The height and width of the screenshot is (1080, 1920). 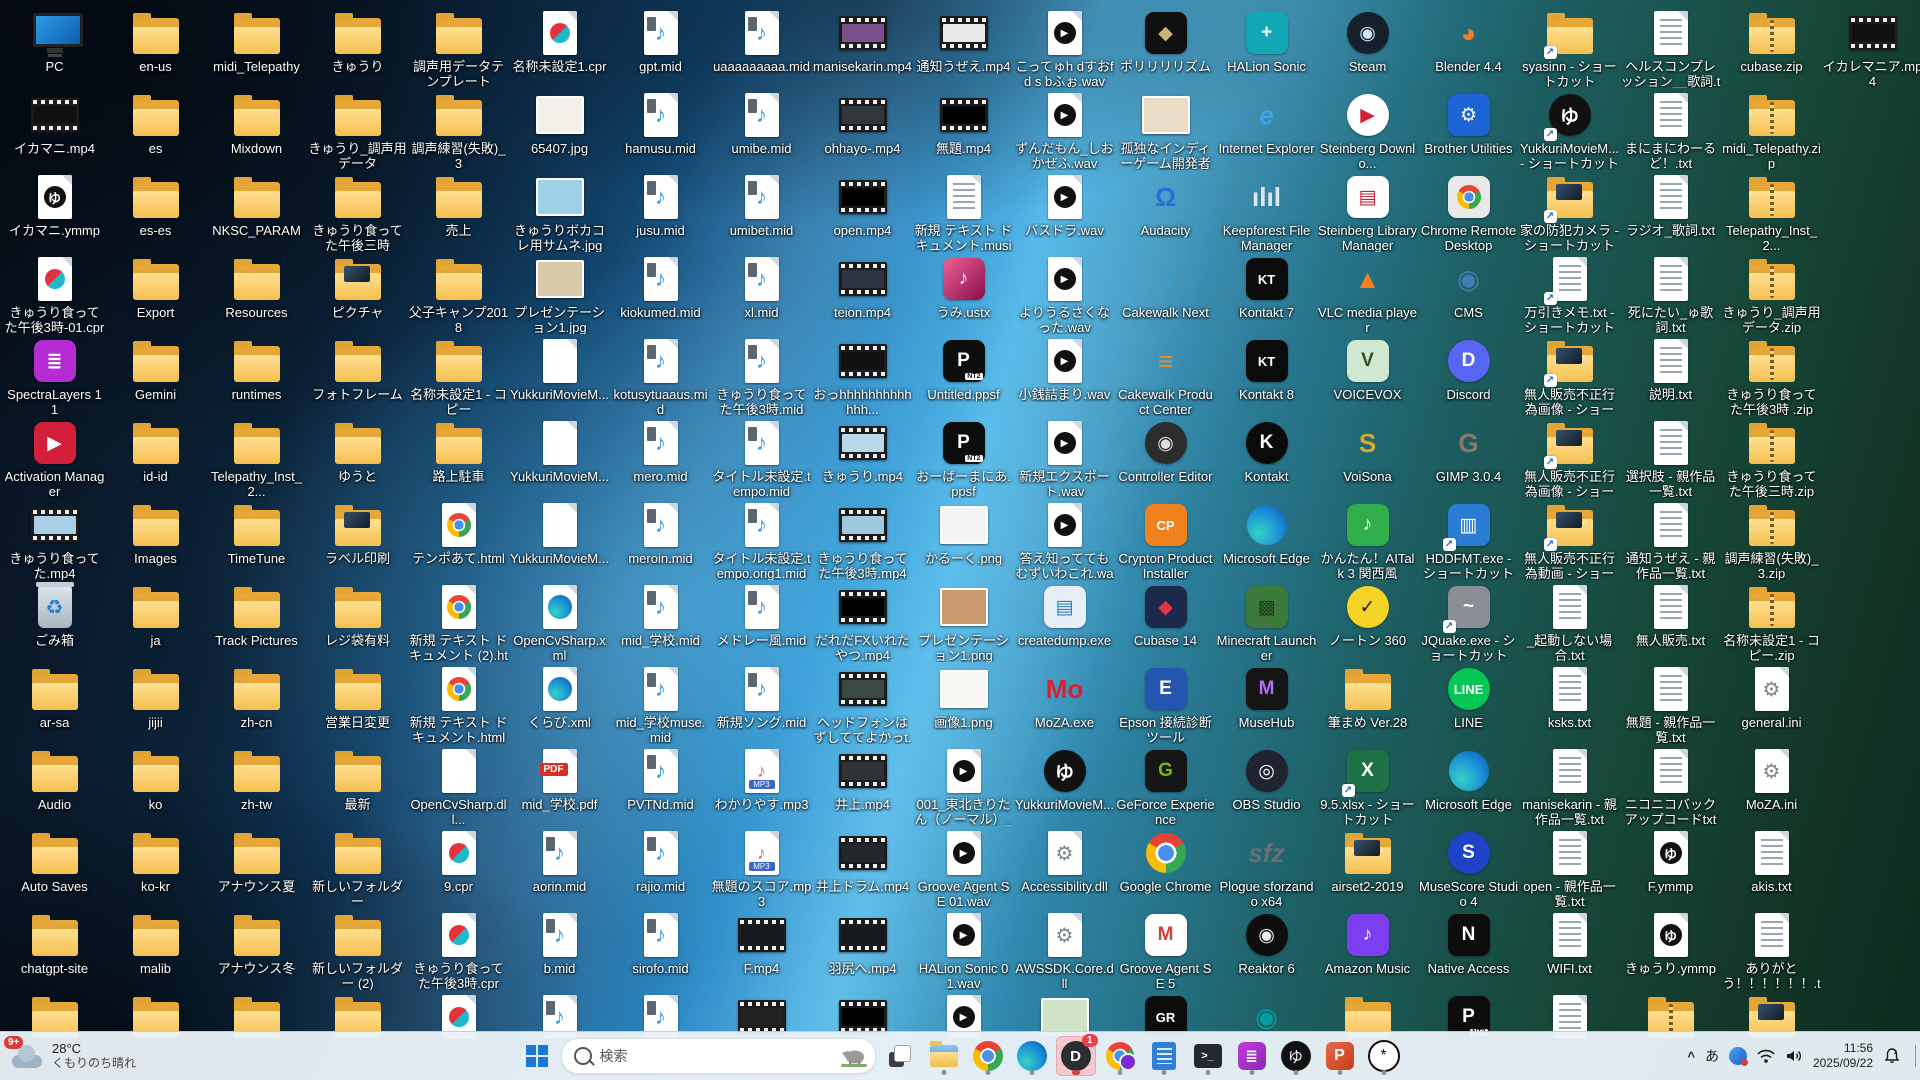 What do you see at coordinates (54, 211) in the screenshot?
I see `desktop-icon: ゆイカマニ.ymmp` at bounding box center [54, 211].